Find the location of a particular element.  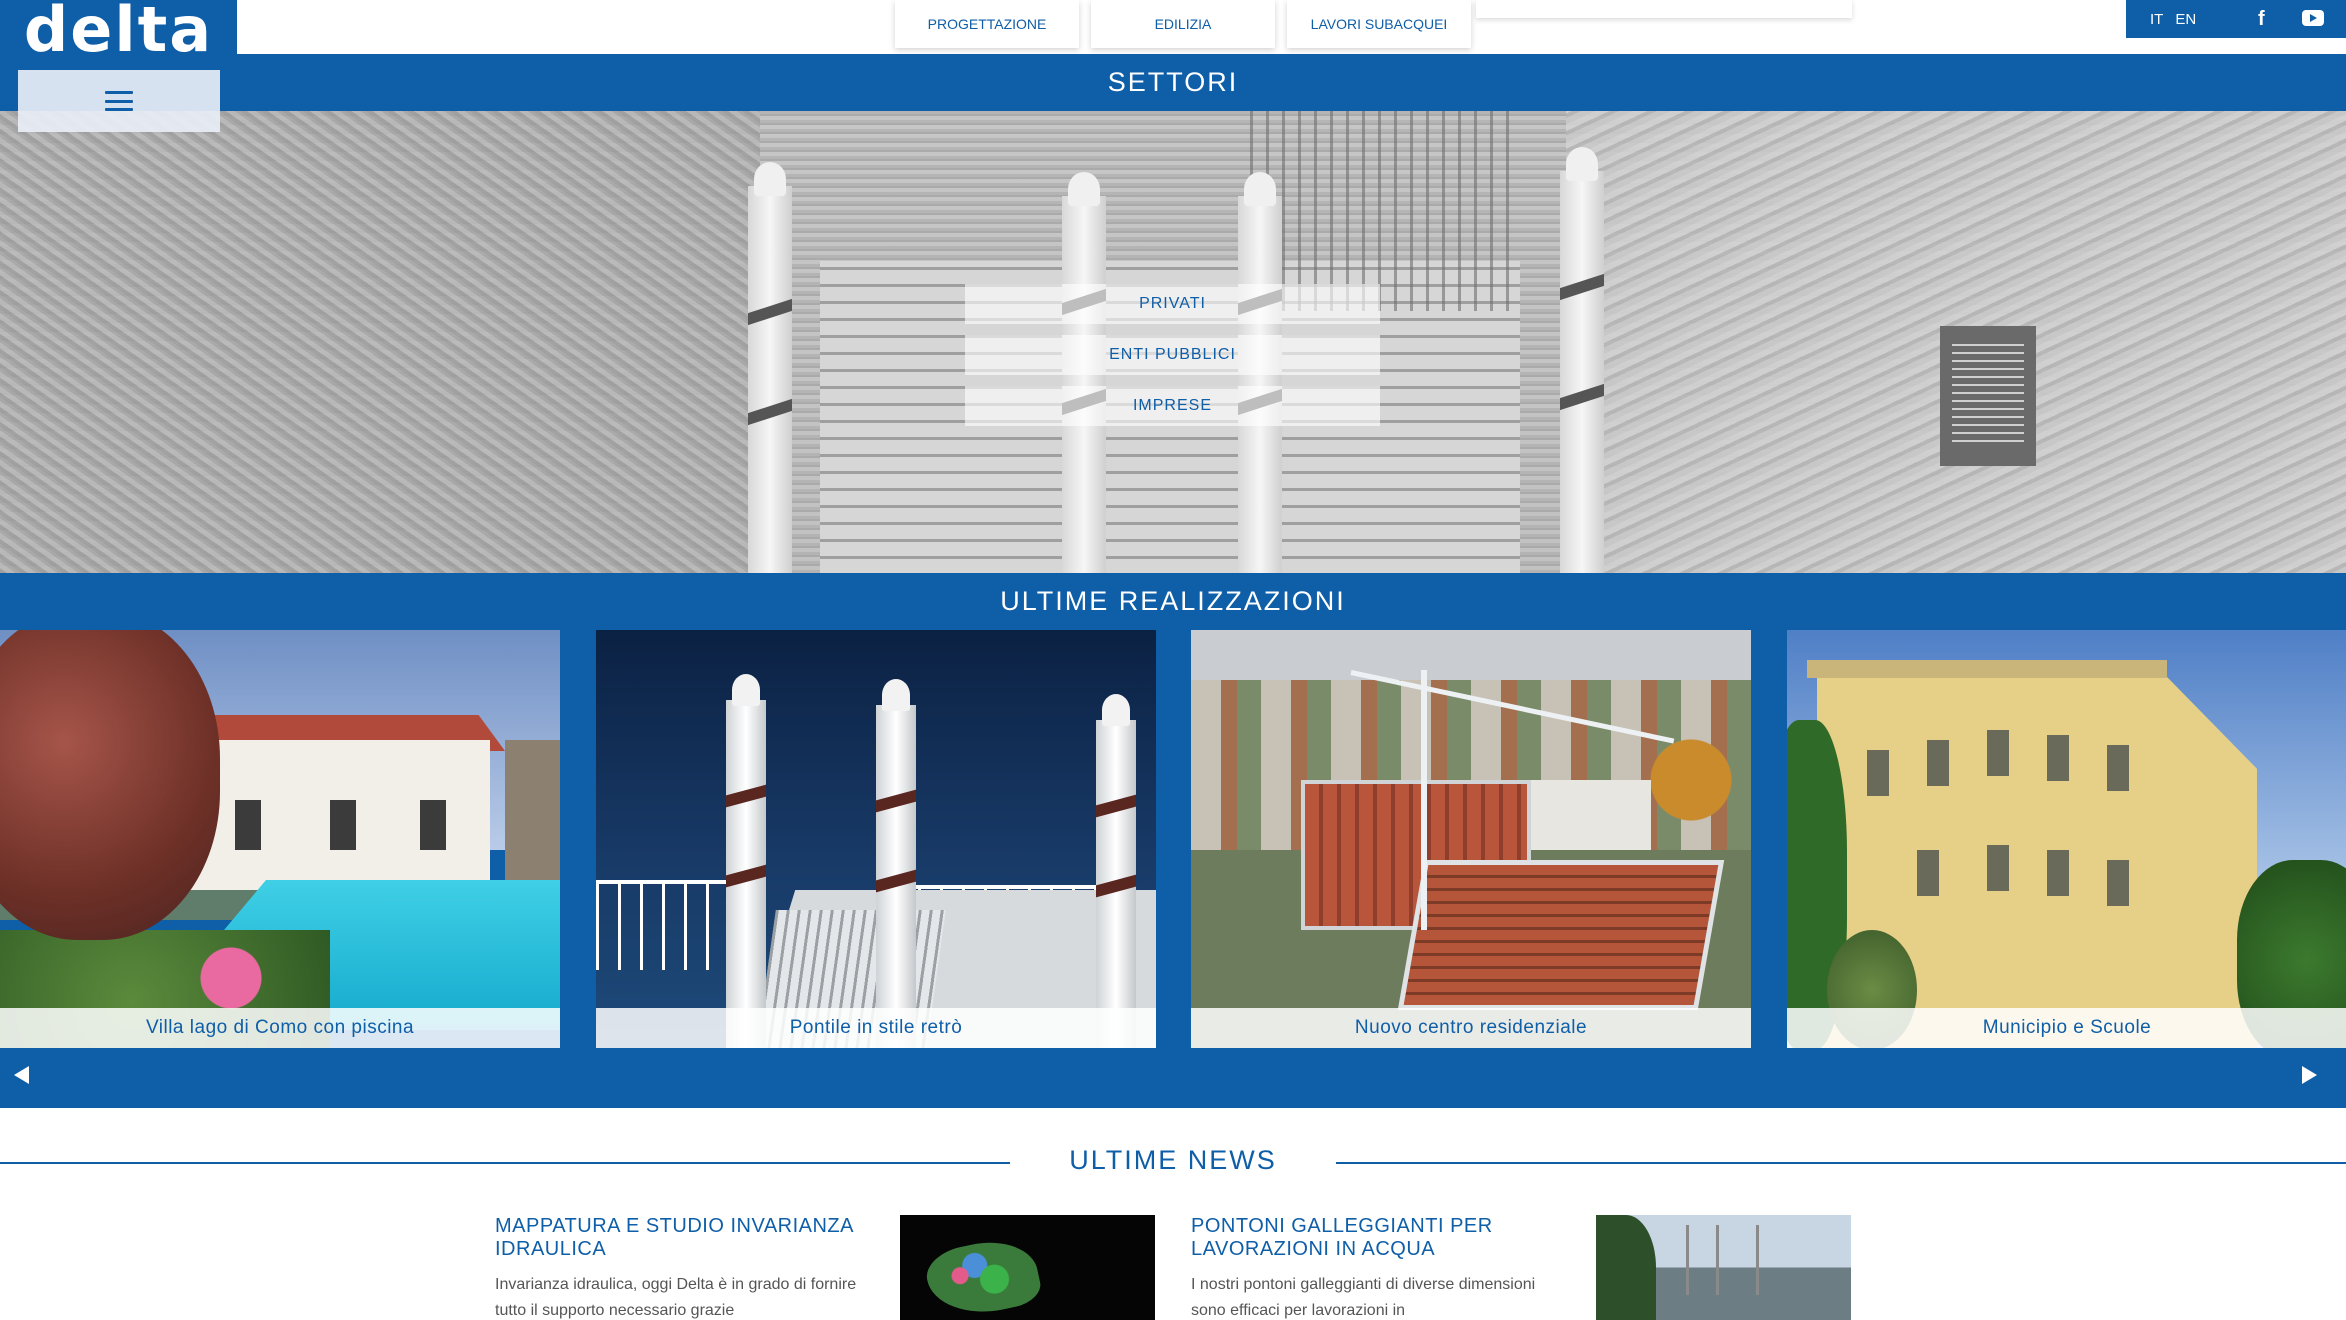

project-card-municipio: Municipio e Scuole is located at coordinates (2066, 839).